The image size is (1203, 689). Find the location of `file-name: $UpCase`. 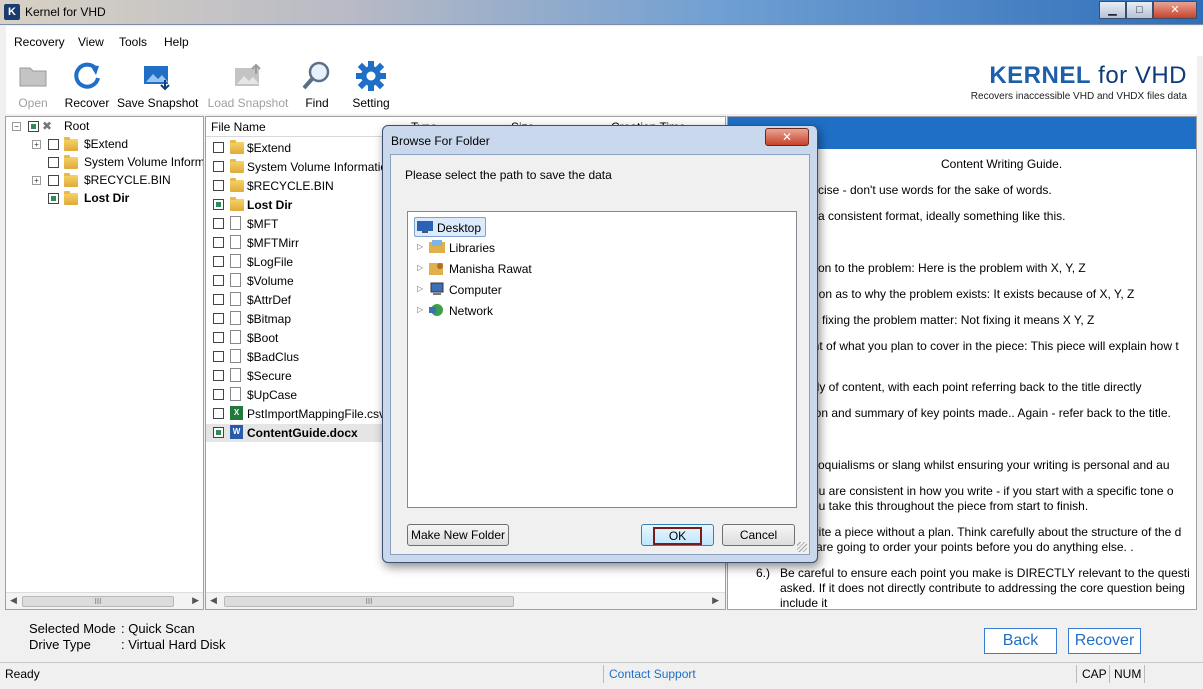

file-name: $UpCase is located at coordinates (272, 395).